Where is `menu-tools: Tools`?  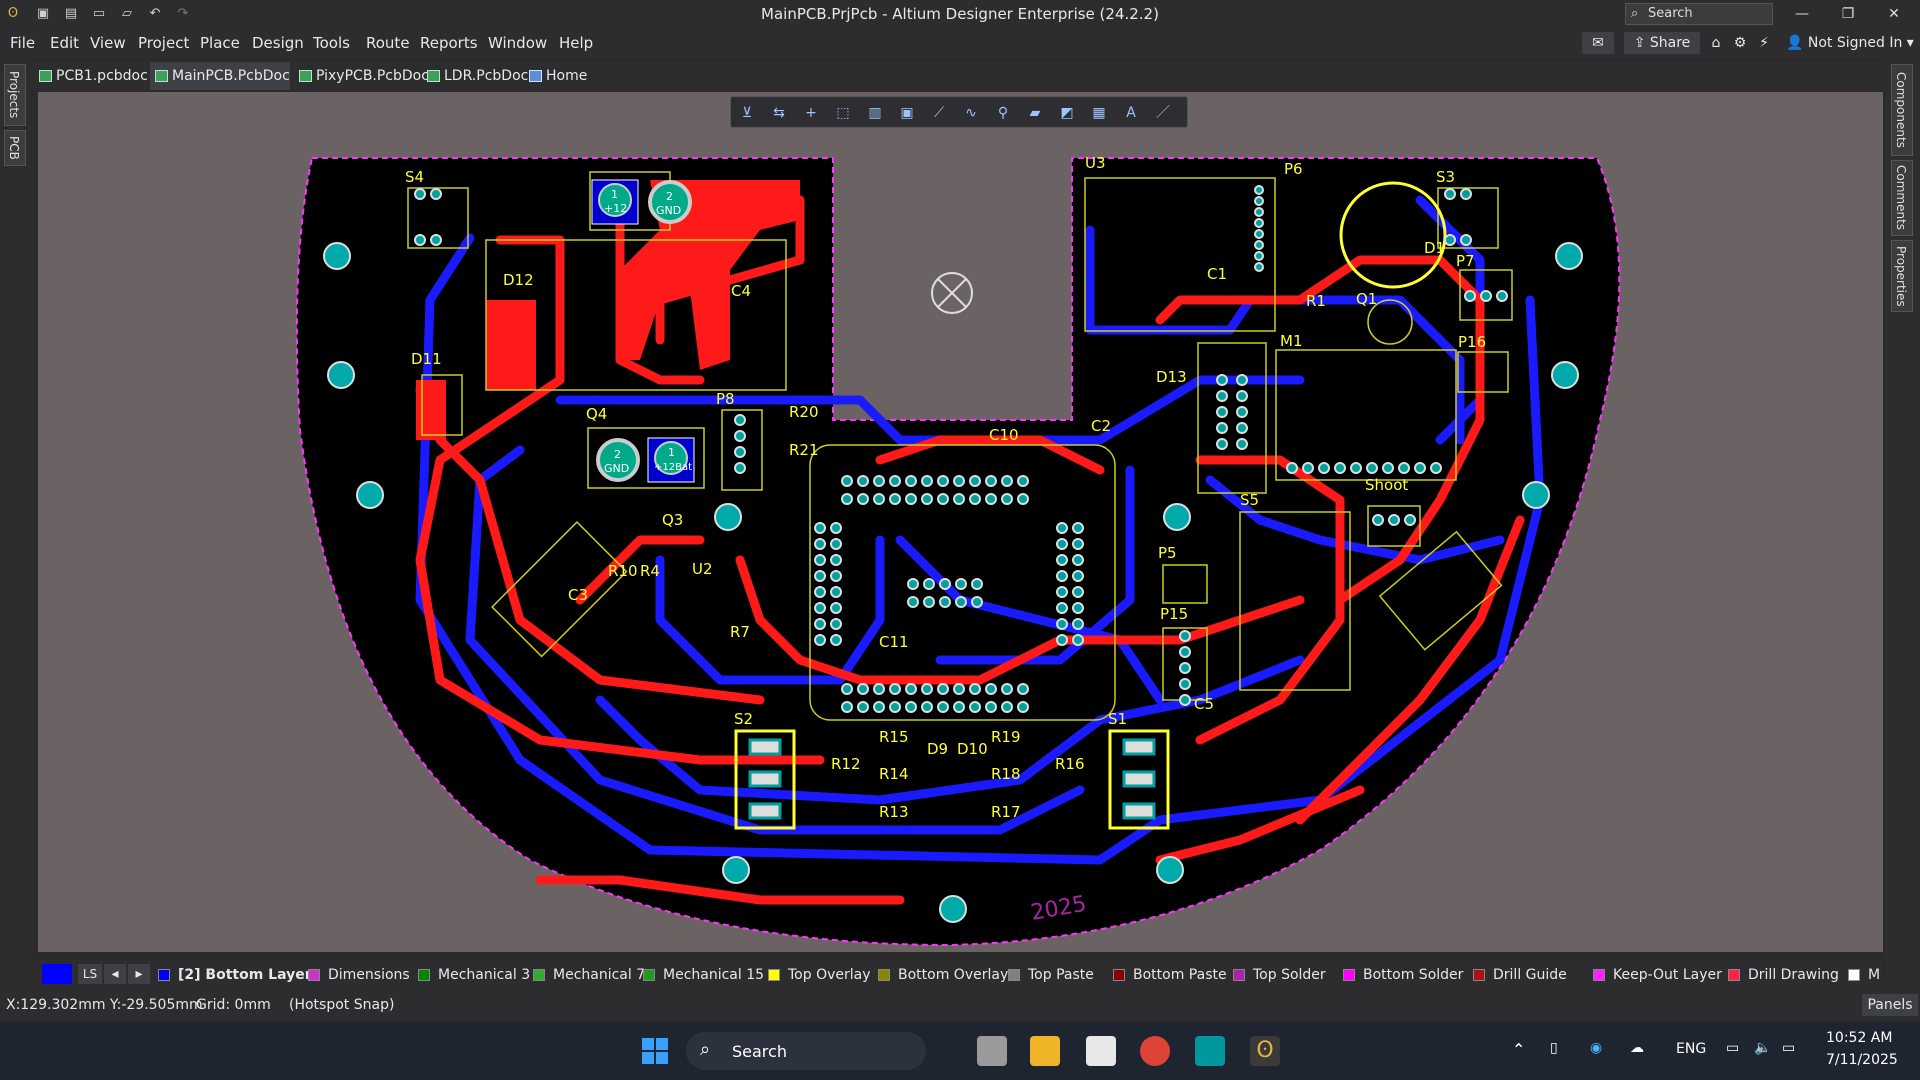 menu-tools: Tools is located at coordinates (331, 43).